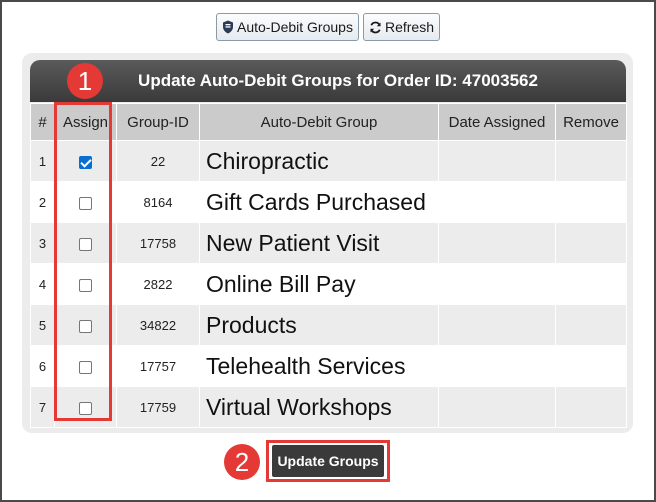 This screenshot has width=656, height=502. Describe the element at coordinates (42, 161) in the screenshot. I see `row-index: 1` at that location.